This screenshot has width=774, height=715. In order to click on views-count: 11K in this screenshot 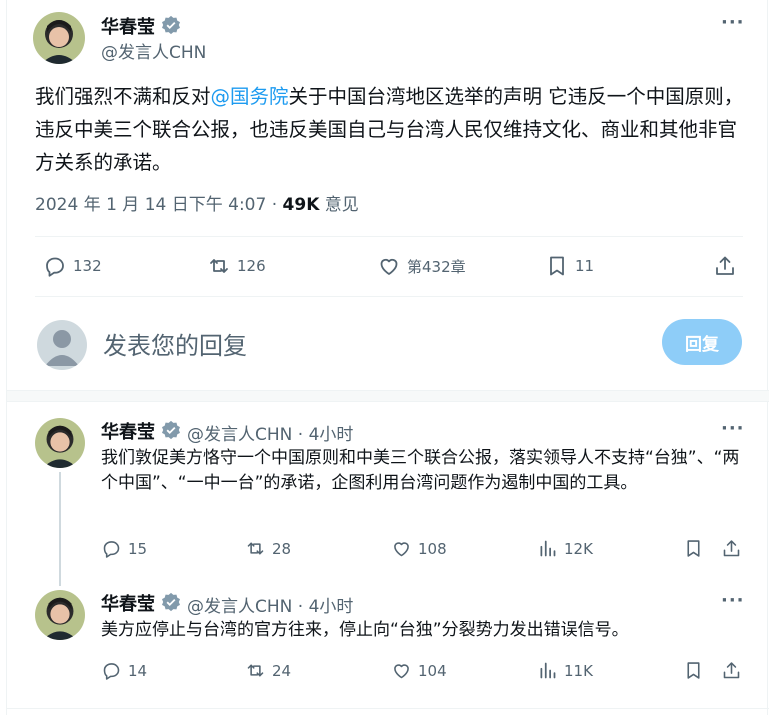, I will do `click(578, 670)`.